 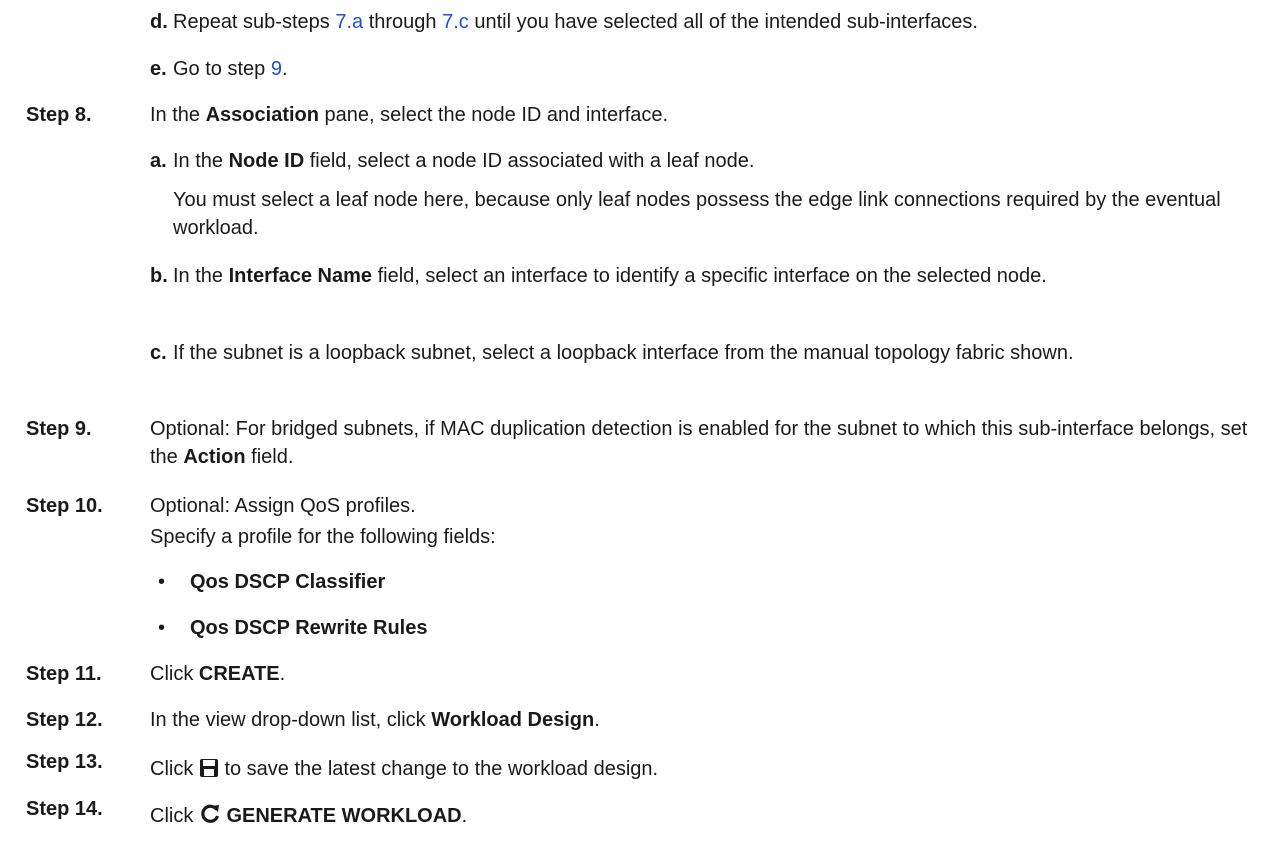 What do you see at coordinates (283, 506) in the screenshot?
I see `step-10-text: Optional: Assign QoS profiles.` at bounding box center [283, 506].